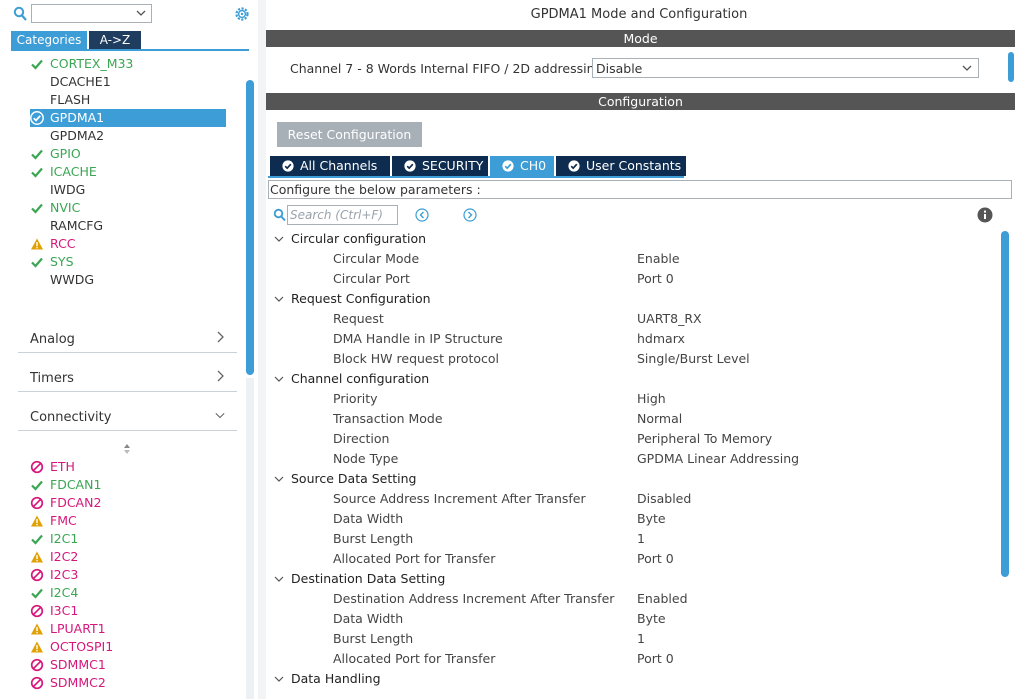 Image resolution: width=1020 pixels, height=699 pixels. Describe the element at coordinates (128, 82) in the screenshot. I see `sidebar-item-dcache1: DCACHE1` at that location.